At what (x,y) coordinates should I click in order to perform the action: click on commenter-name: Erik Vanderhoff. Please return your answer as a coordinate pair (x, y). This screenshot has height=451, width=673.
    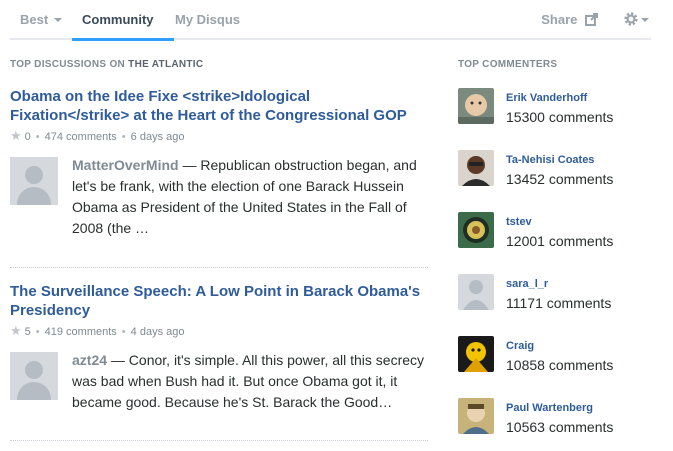
    Looking at the image, I should click on (546, 98).